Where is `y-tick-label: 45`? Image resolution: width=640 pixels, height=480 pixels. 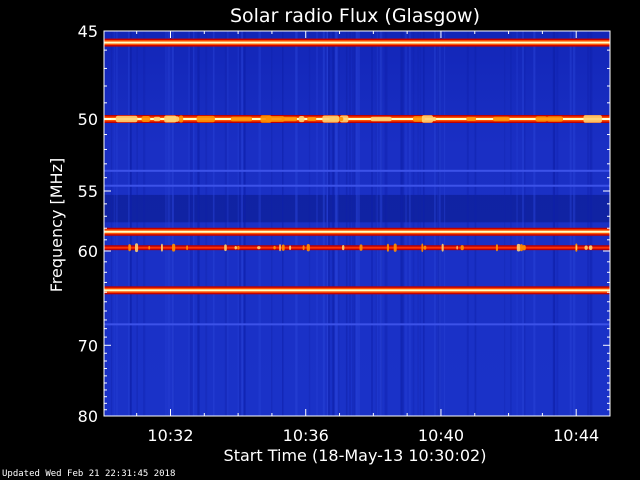
y-tick-label: 45 is located at coordinates (88, 31).